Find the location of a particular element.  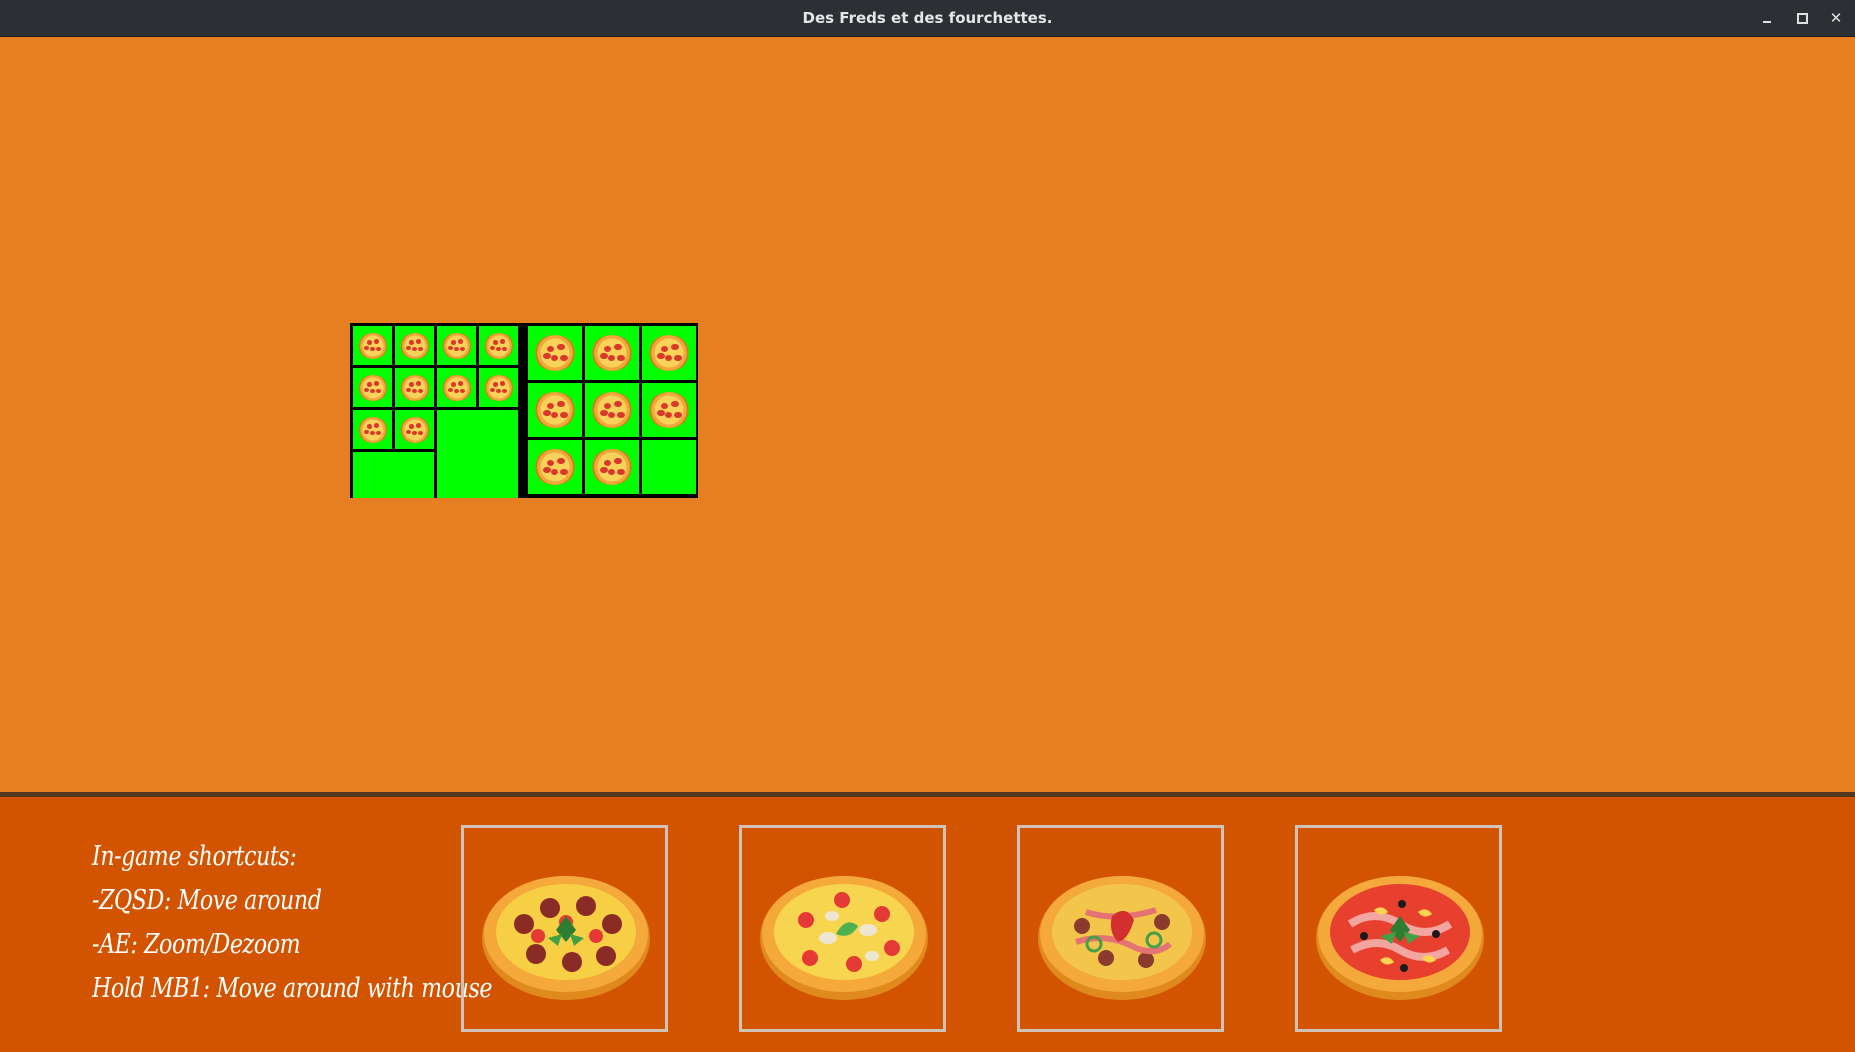

close-icon: ✕ is located at coordinates (1836, 18).